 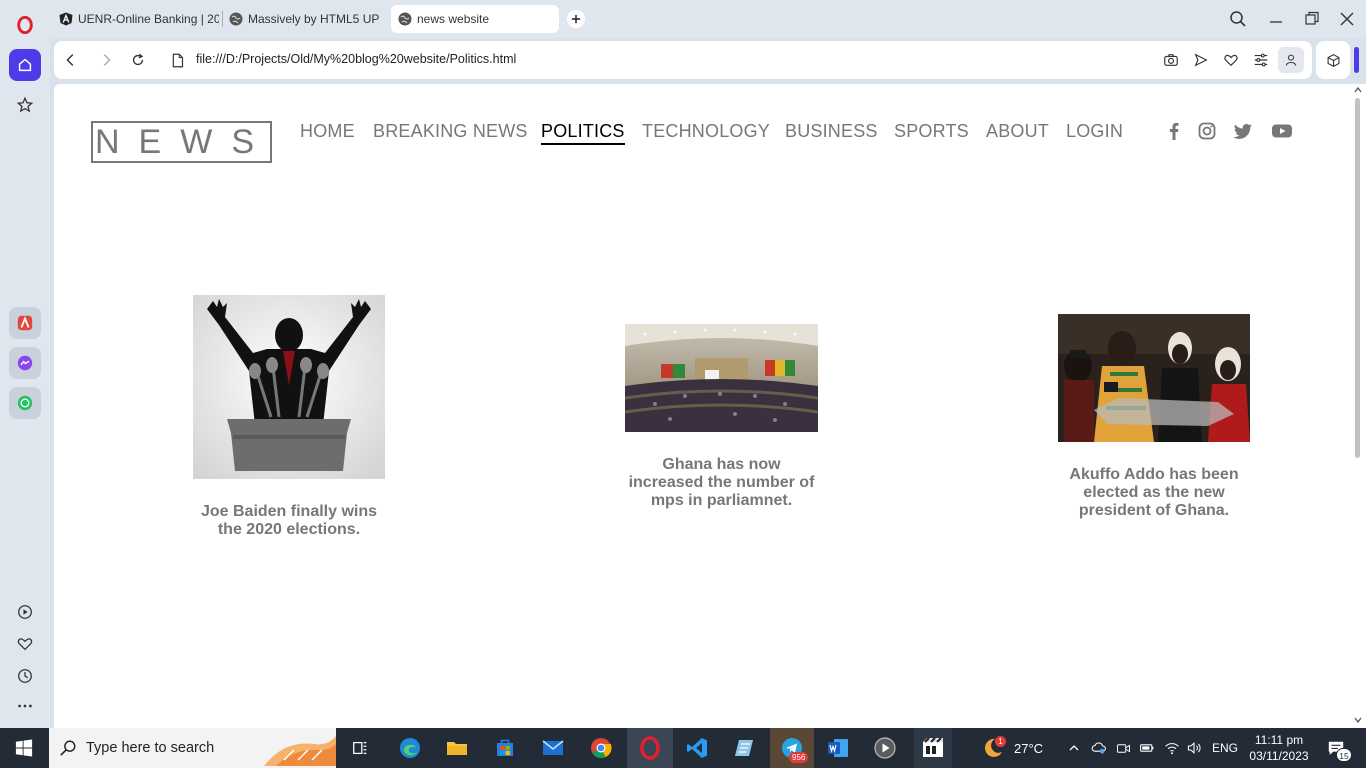 I want to click on telegram-icon: 956, so click(x=792, y=748).